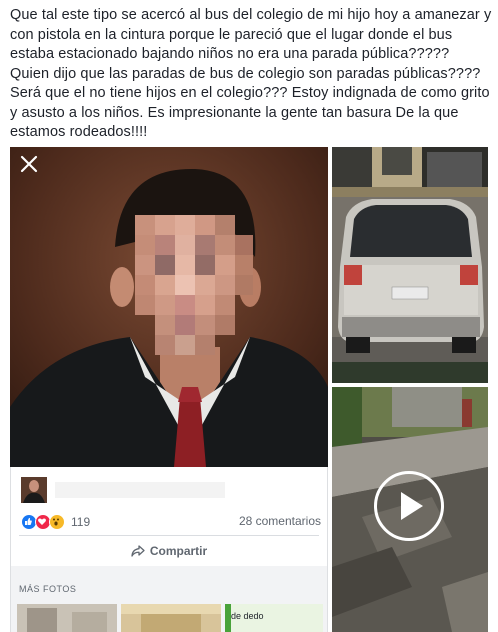  What do you see at coordinates (247, 616) in the screenshot?
I see `thumb-caption: de dedo` at bounding box center [247, 616].